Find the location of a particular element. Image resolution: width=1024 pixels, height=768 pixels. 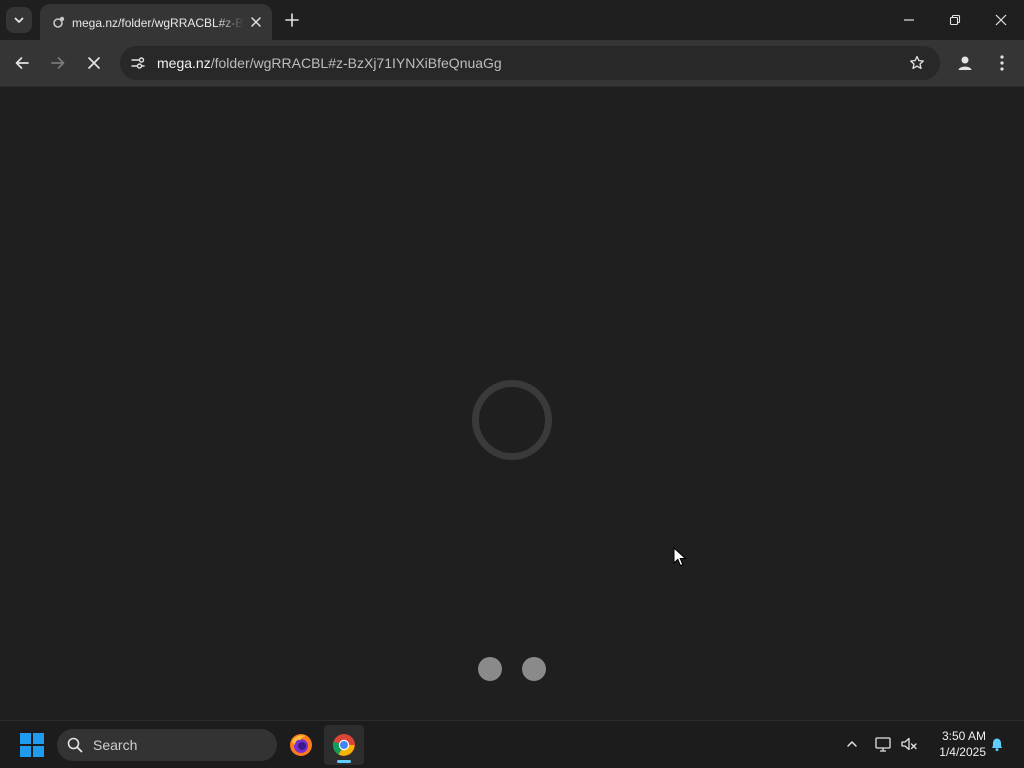

chevron-up-icon is located at coordinates (852, 744).